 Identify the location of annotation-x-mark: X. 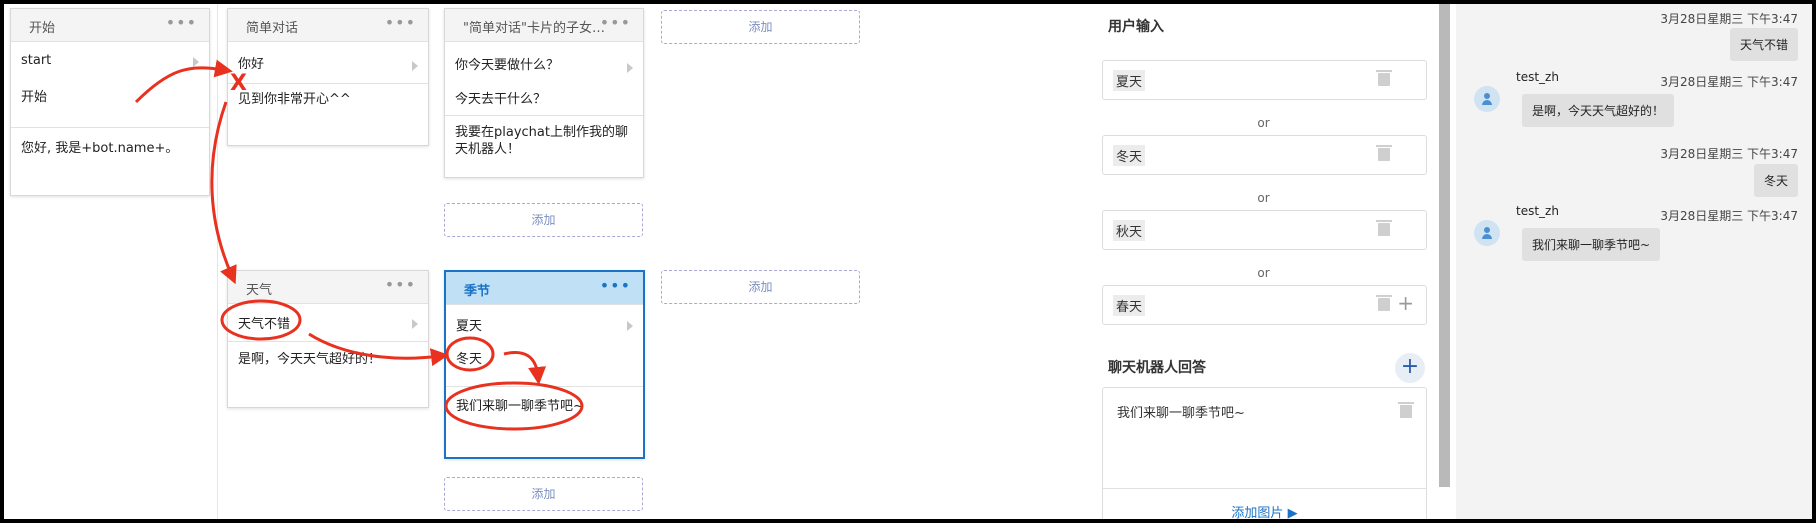
(238, 83).